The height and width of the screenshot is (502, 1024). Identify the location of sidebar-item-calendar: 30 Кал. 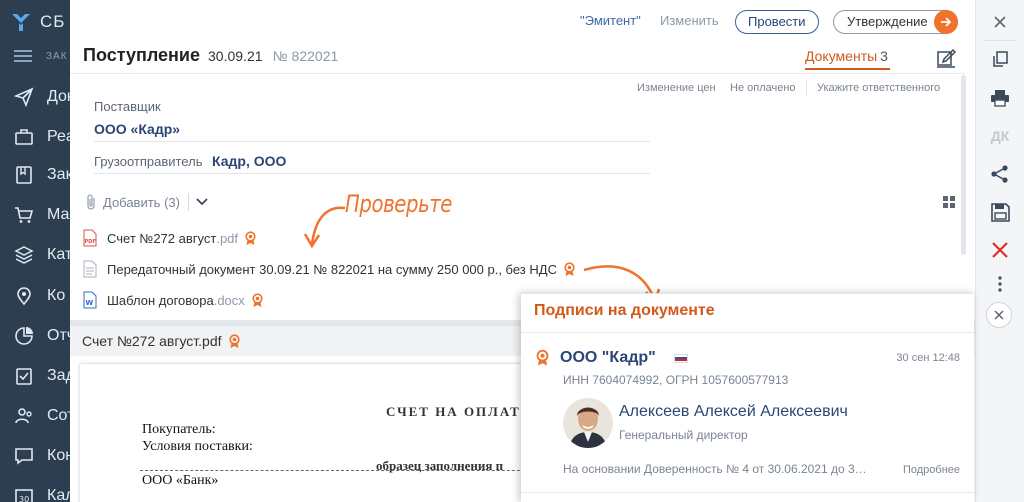
(42, 492).